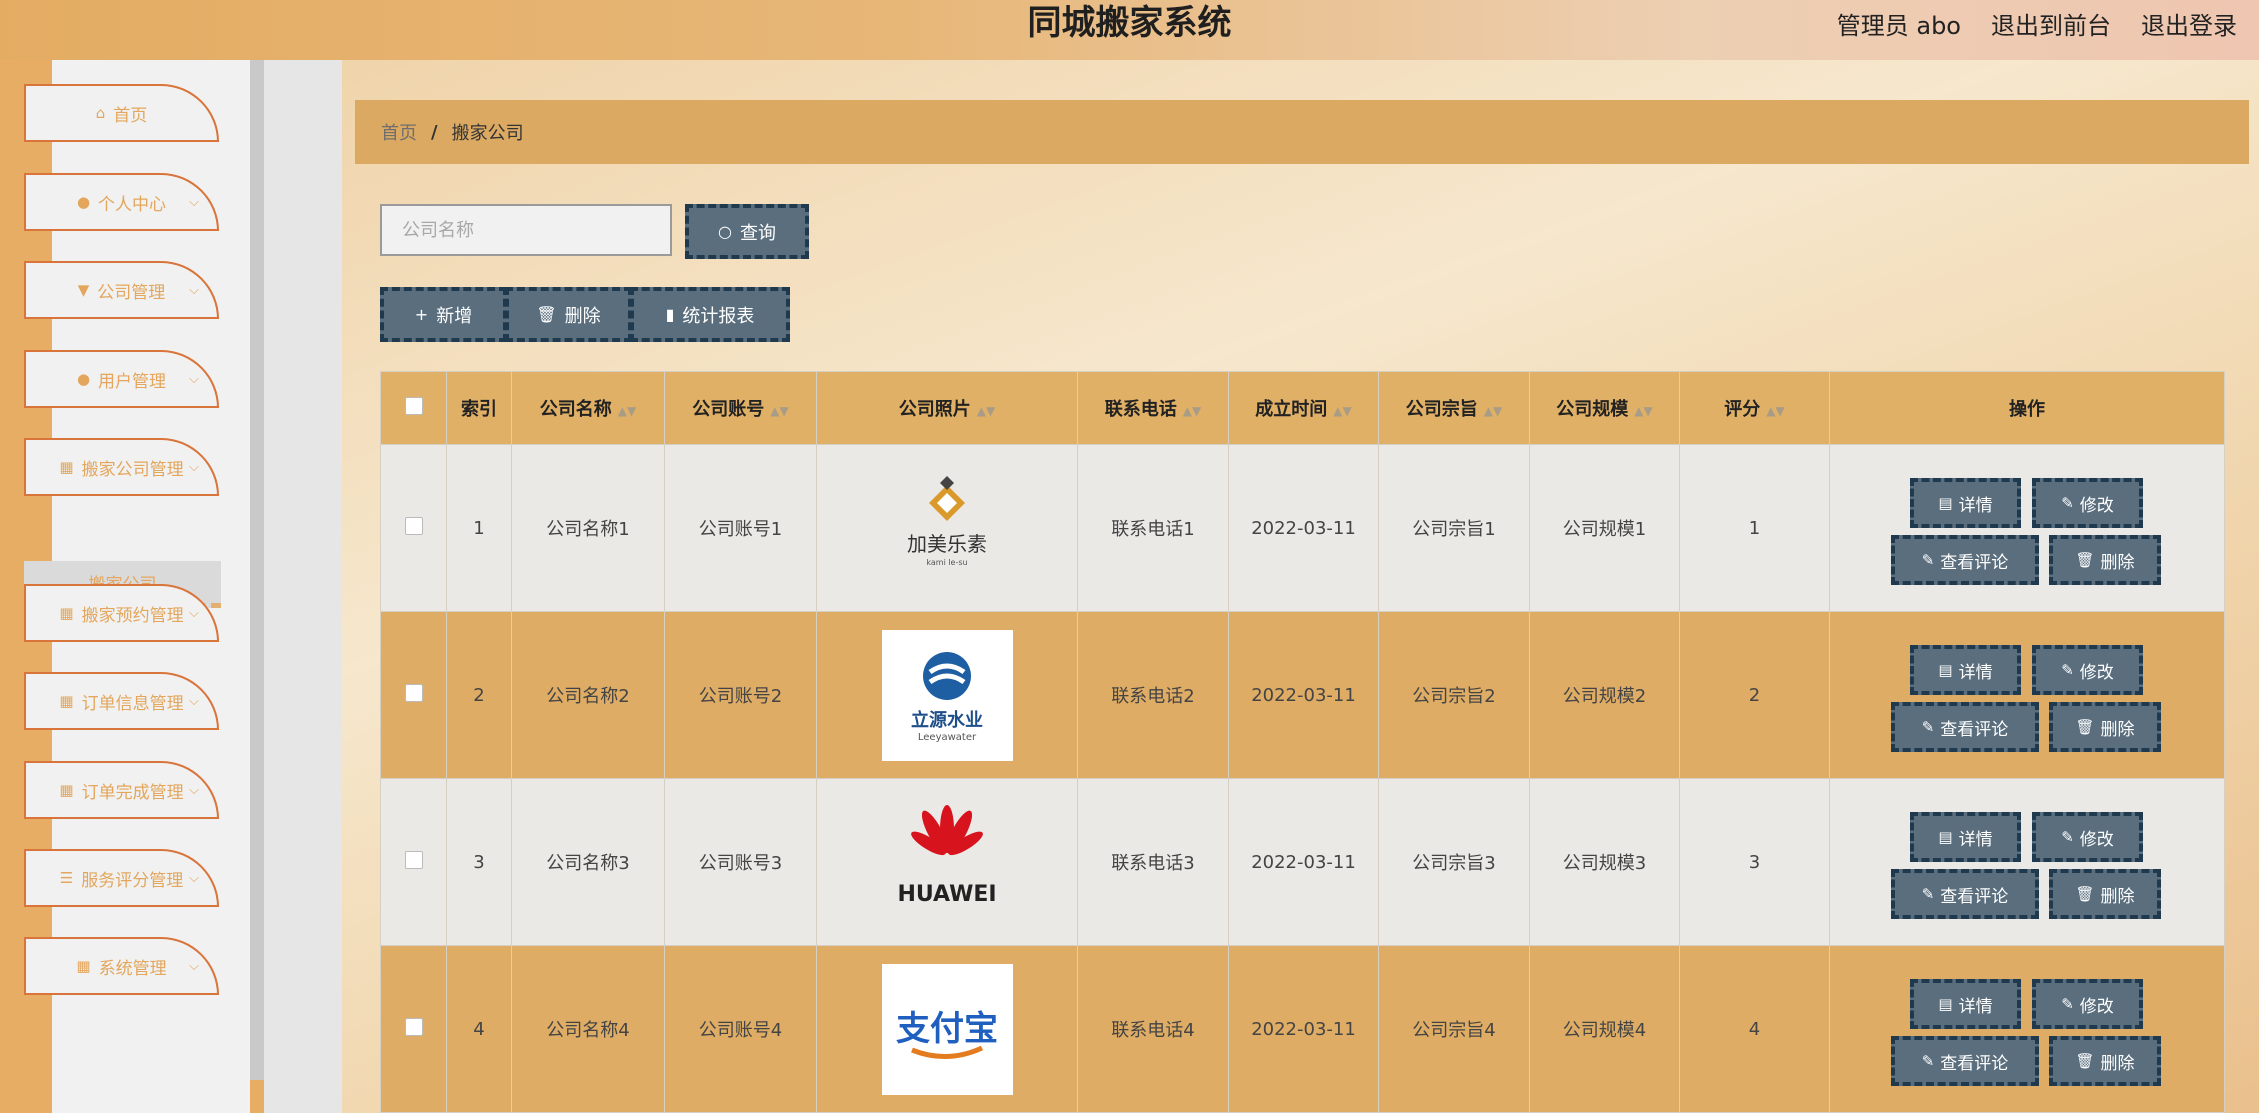 This screenshot has height=1113, width=2259. What do you see at coordinates (1754, 408) in the screenshot?
I see `column-header-sortable: 评分 ▲▼` at bounding box center [1754, 408].